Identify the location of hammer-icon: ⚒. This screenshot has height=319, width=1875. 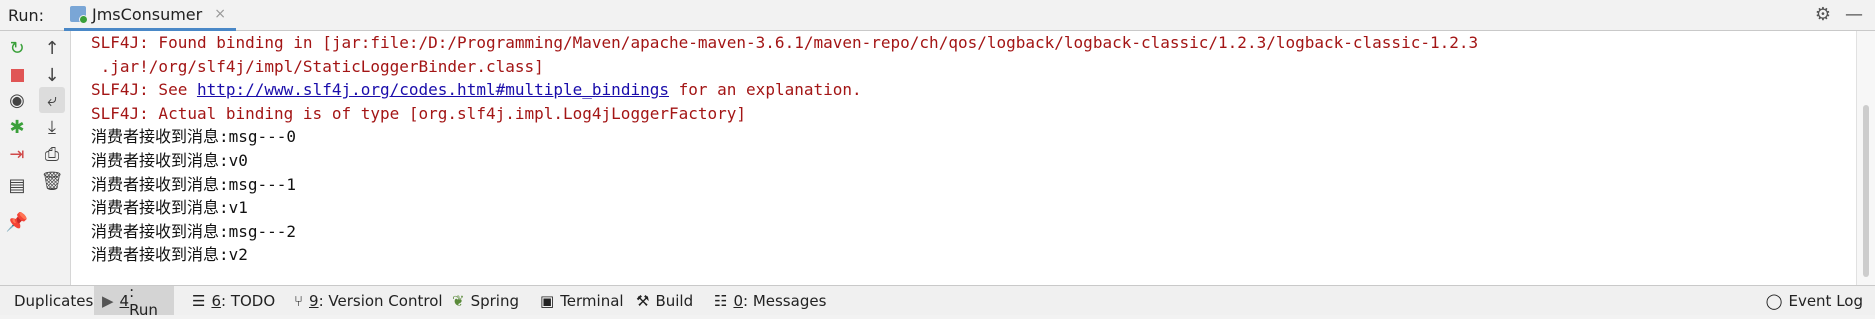
(643, 300).